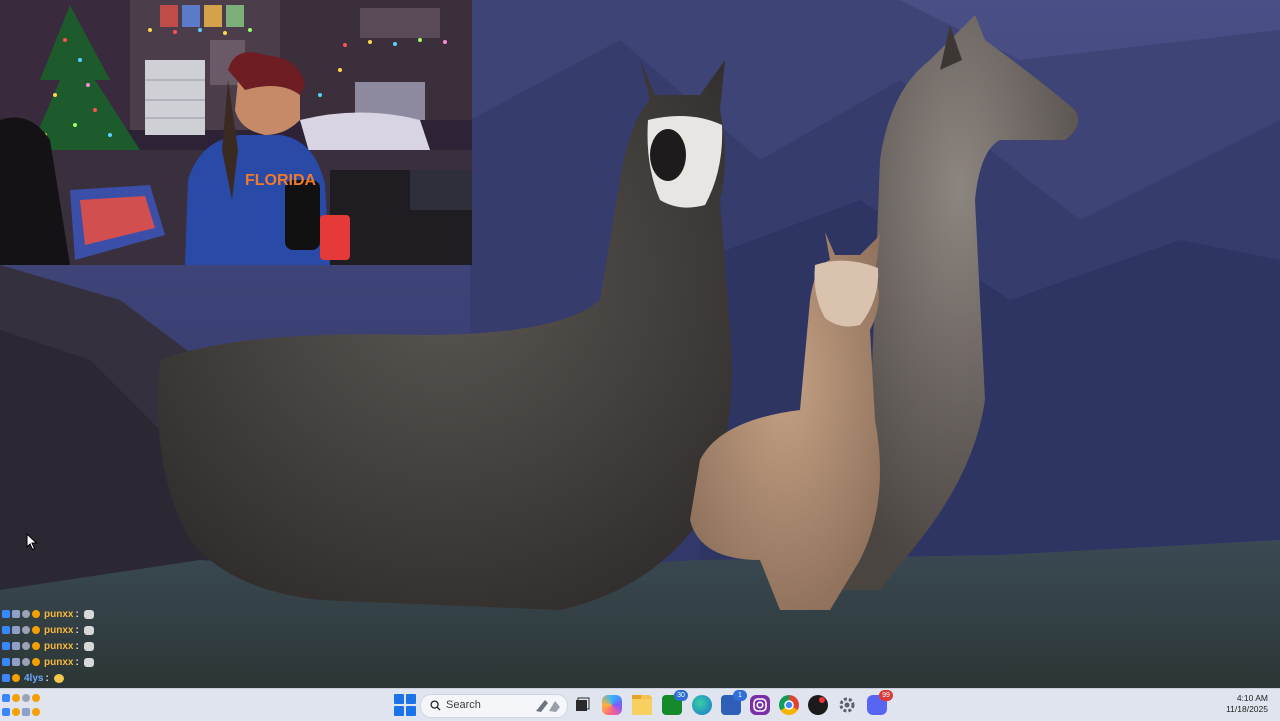  What do you see at coordinates (399, 699) in the screenshot?
I see `windows-logo-icon` at bounding box center [399, 699].